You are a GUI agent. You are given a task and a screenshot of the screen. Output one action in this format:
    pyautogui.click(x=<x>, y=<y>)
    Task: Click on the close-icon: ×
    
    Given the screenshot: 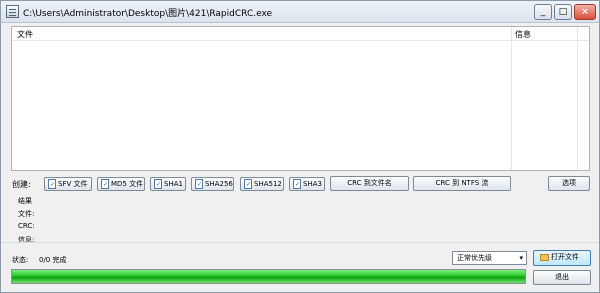 What is the action you would take?
    pyautogui.click(x=585, y=12)
    